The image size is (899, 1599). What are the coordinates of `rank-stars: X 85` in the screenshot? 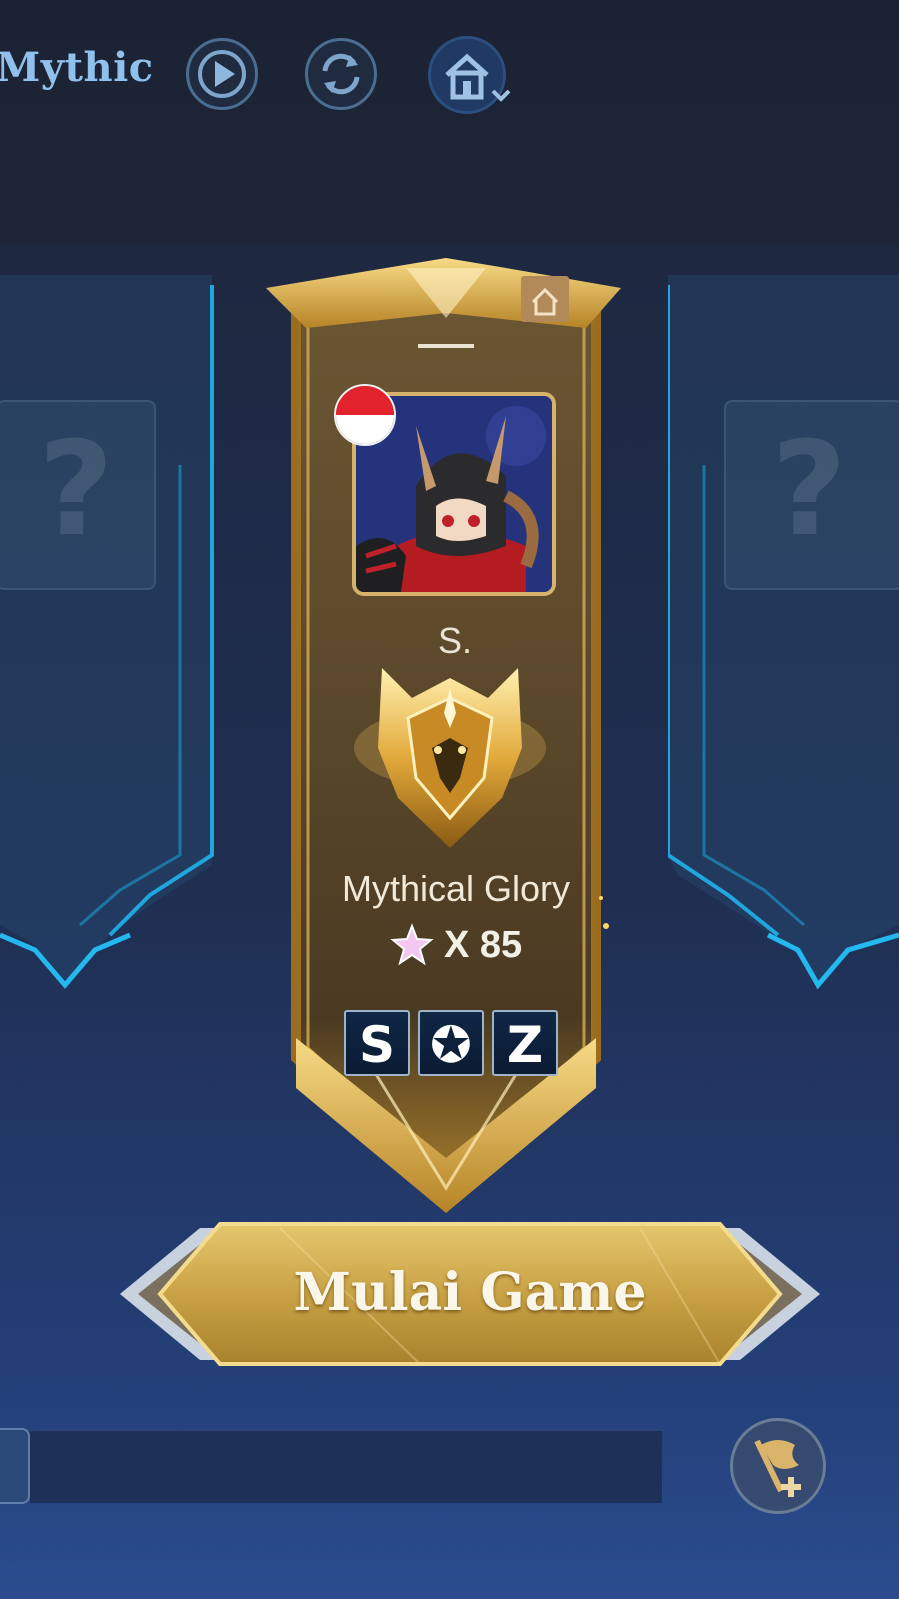 It's located at (456, 945).